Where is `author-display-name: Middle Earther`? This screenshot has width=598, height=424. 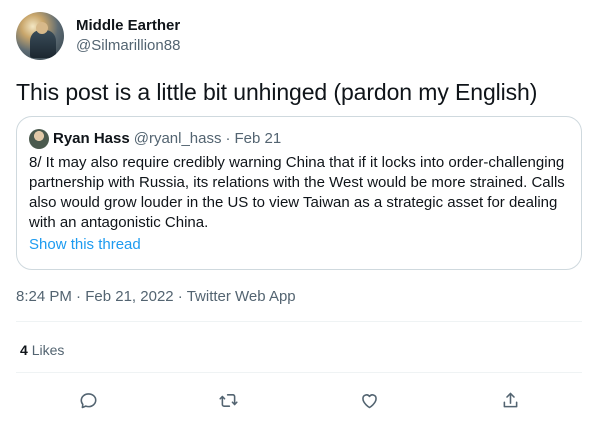
author-display-name: Middle Earther is located at coordinates (128, 26).